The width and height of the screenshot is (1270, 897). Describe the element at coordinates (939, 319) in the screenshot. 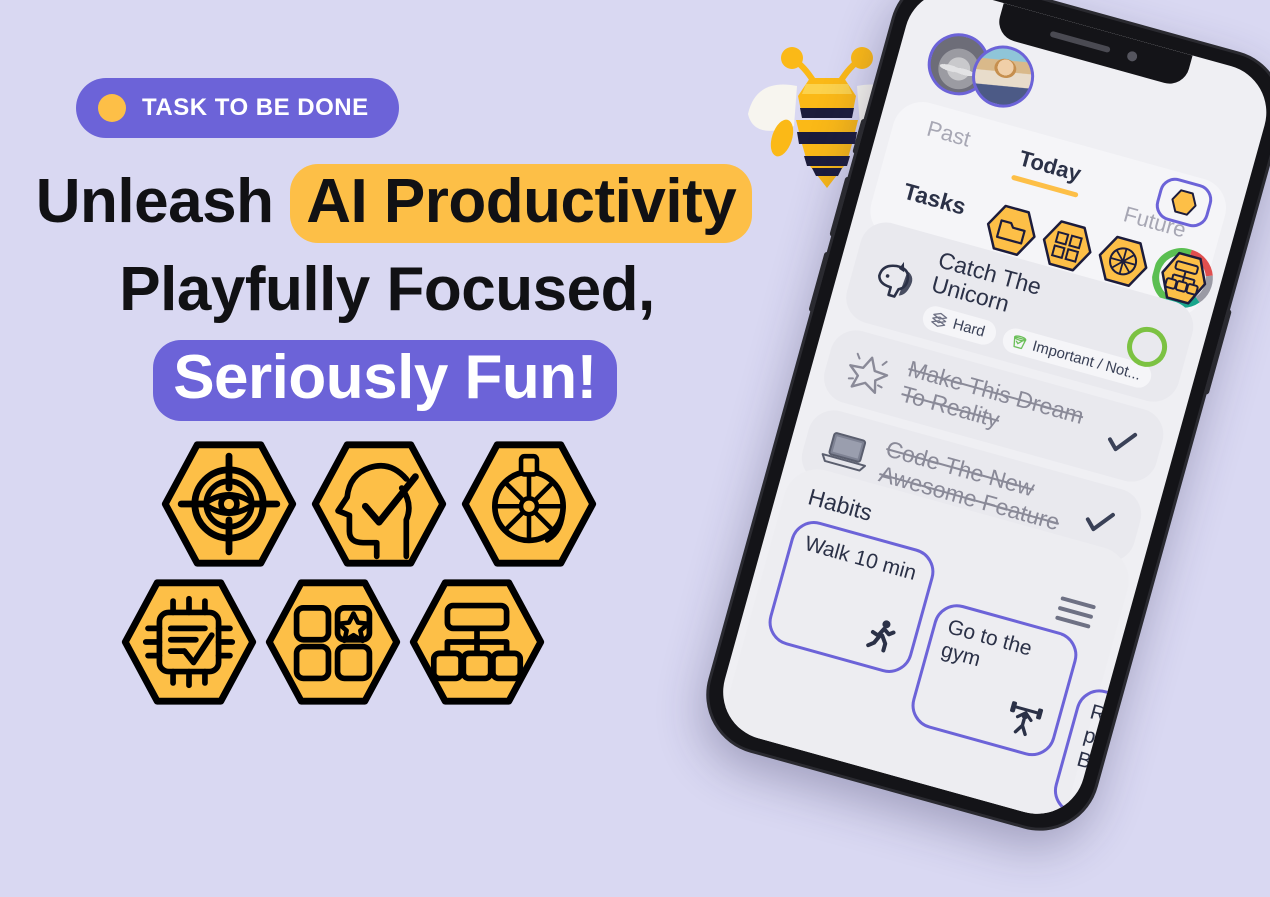

I see `difficulty-icon` at that location.